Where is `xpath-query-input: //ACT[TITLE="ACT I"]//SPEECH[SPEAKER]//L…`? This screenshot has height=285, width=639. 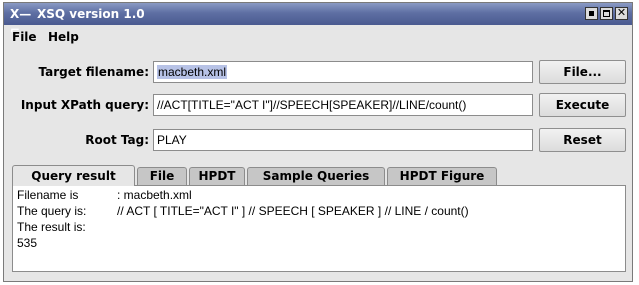
xpath-query-input: //ACT[TITLE="ACT I"]//SPEECH[SPEAKER]//L… is located at coordinates (343, 105).